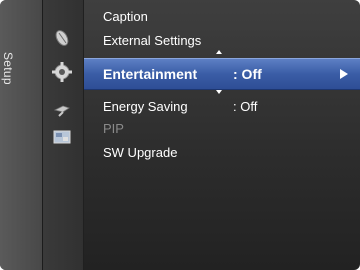 Image resolution: width=360 pixels, height=270 pixels. I want to click on setup-gear-icon, so click(62, 72).